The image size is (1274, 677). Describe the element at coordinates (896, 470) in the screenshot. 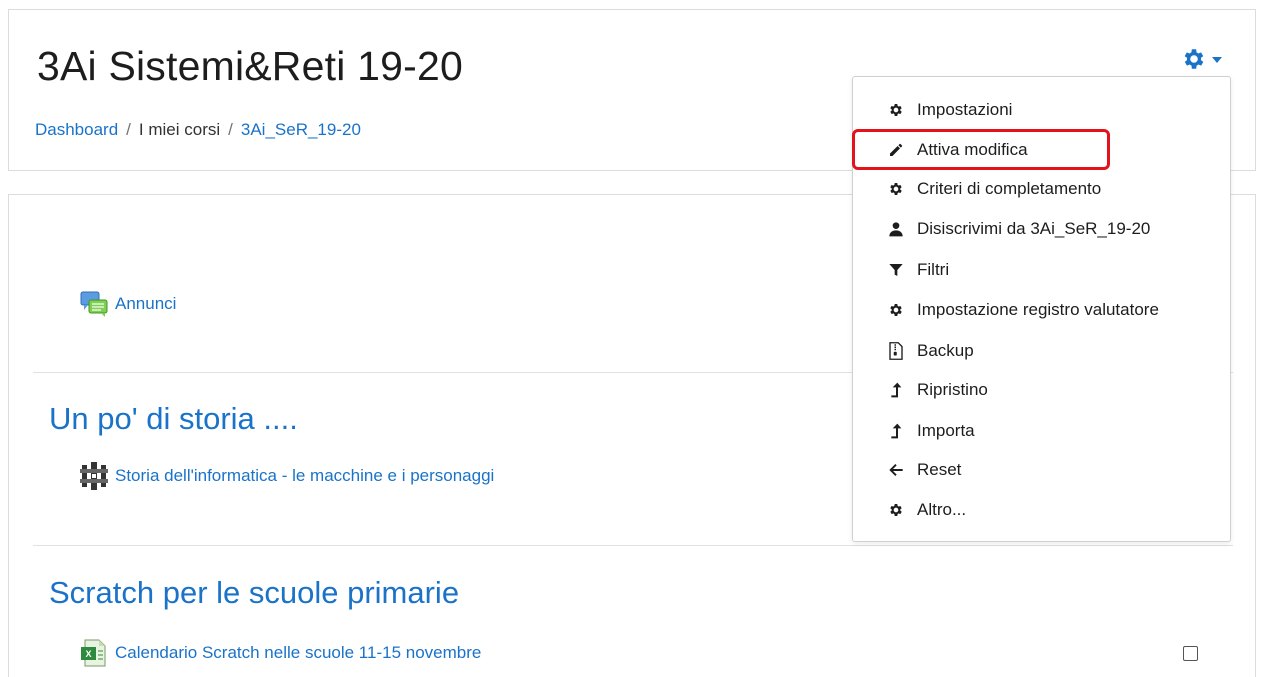

I see `arrow-left-icon` at that location.